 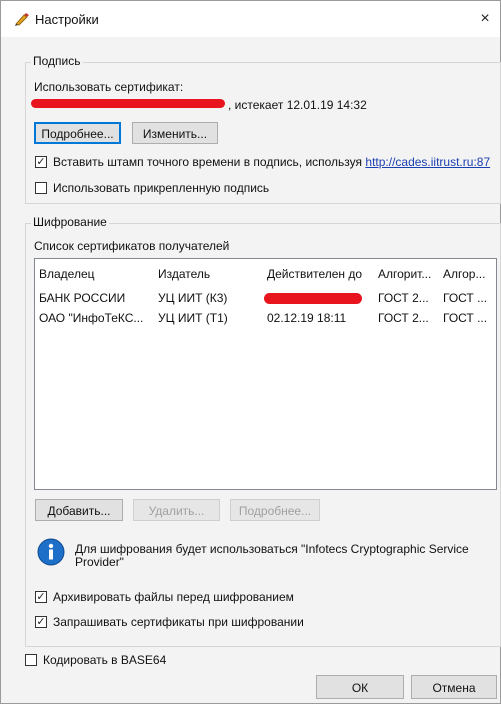 What do you see at coordinates (67, 274) in the screenshot?
I see `column-header-owner: Владелец` at bounding box center [67, 274].